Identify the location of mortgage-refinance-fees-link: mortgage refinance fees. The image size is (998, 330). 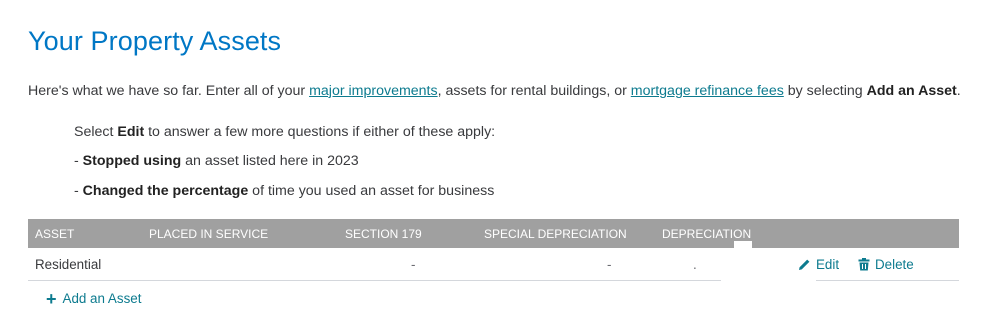
(707, 91).